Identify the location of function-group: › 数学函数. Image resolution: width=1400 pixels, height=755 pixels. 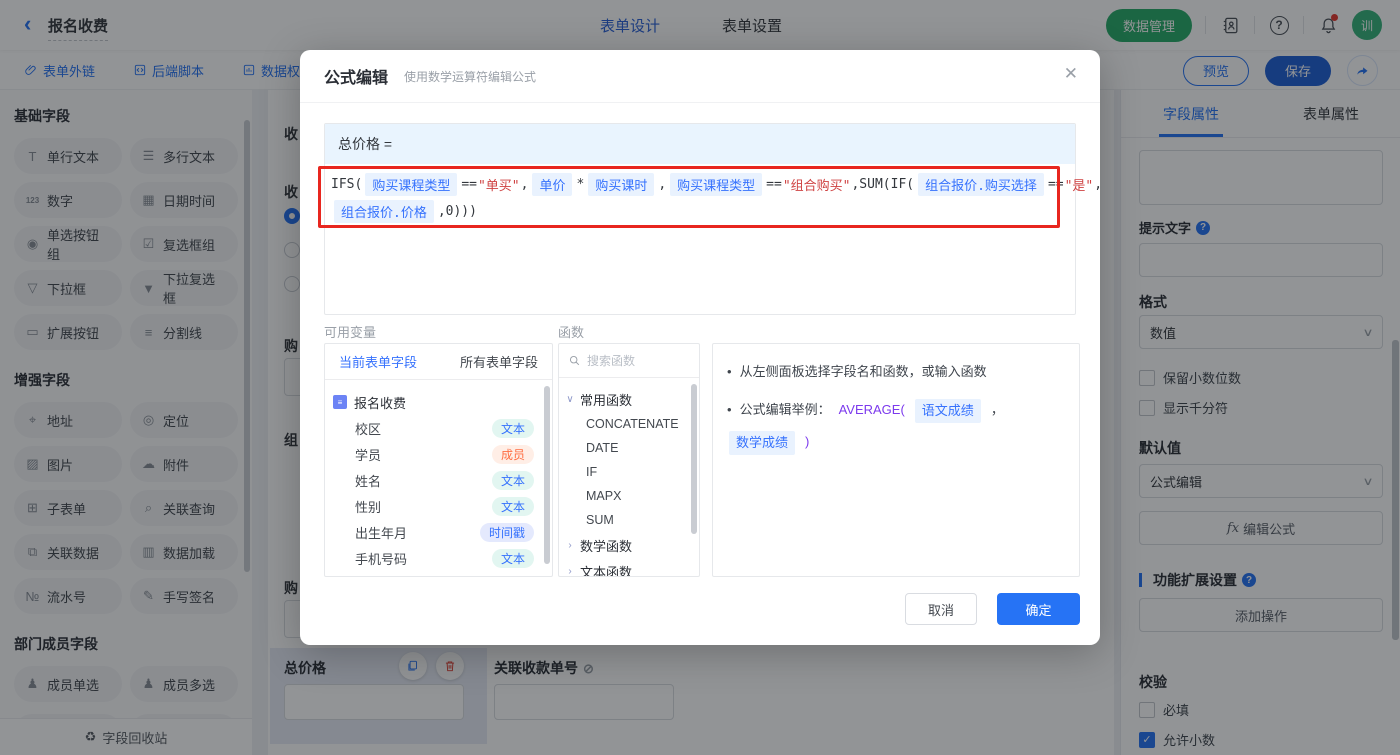
(629, 545).